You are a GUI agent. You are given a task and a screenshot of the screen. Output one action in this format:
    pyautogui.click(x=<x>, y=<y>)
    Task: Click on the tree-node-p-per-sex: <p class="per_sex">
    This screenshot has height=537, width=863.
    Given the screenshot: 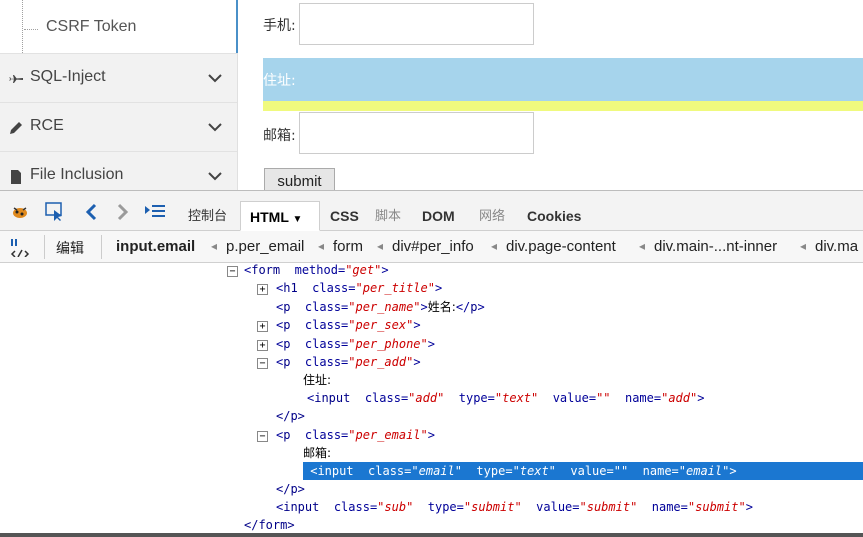 What is the action you would take?
    pyautogui.click(x=348, y=325)
    